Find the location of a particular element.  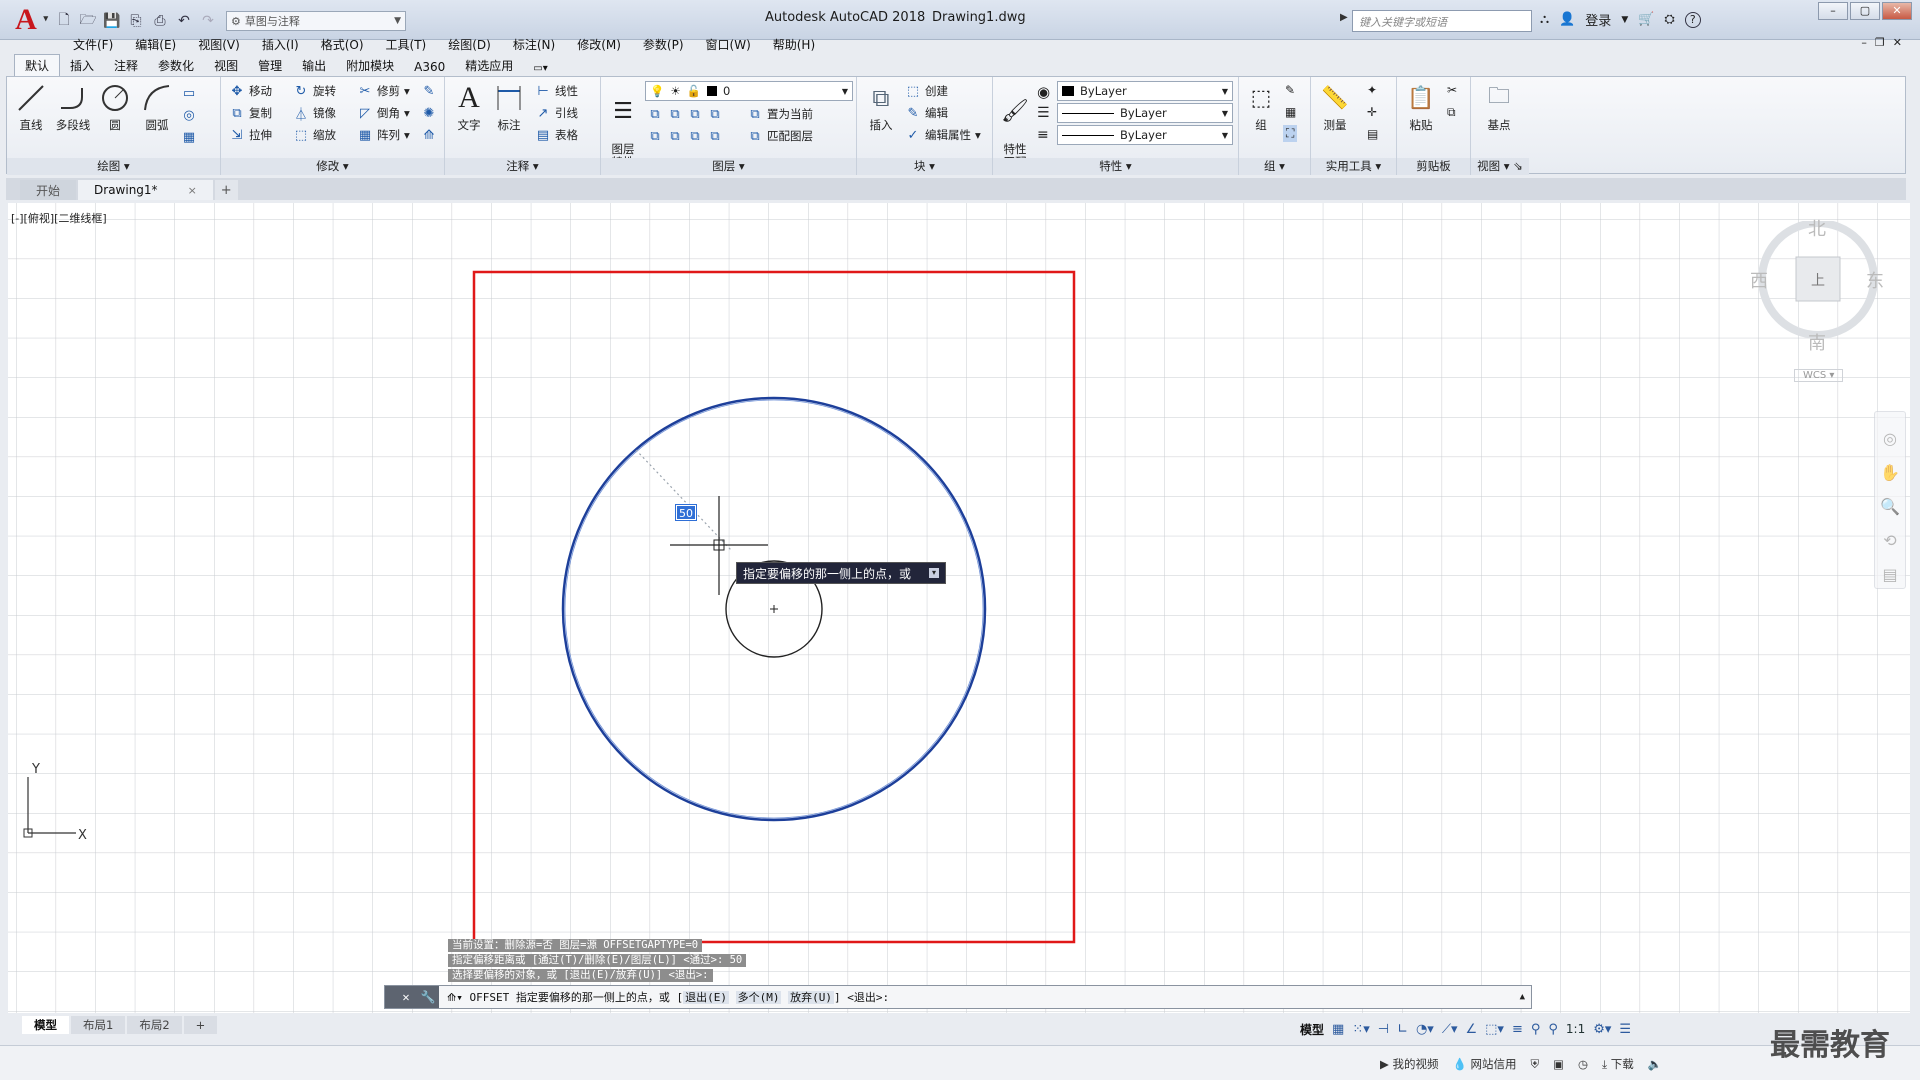

object-snap-tracking-icon: ∠ is located at coordinates (1471, 1029).